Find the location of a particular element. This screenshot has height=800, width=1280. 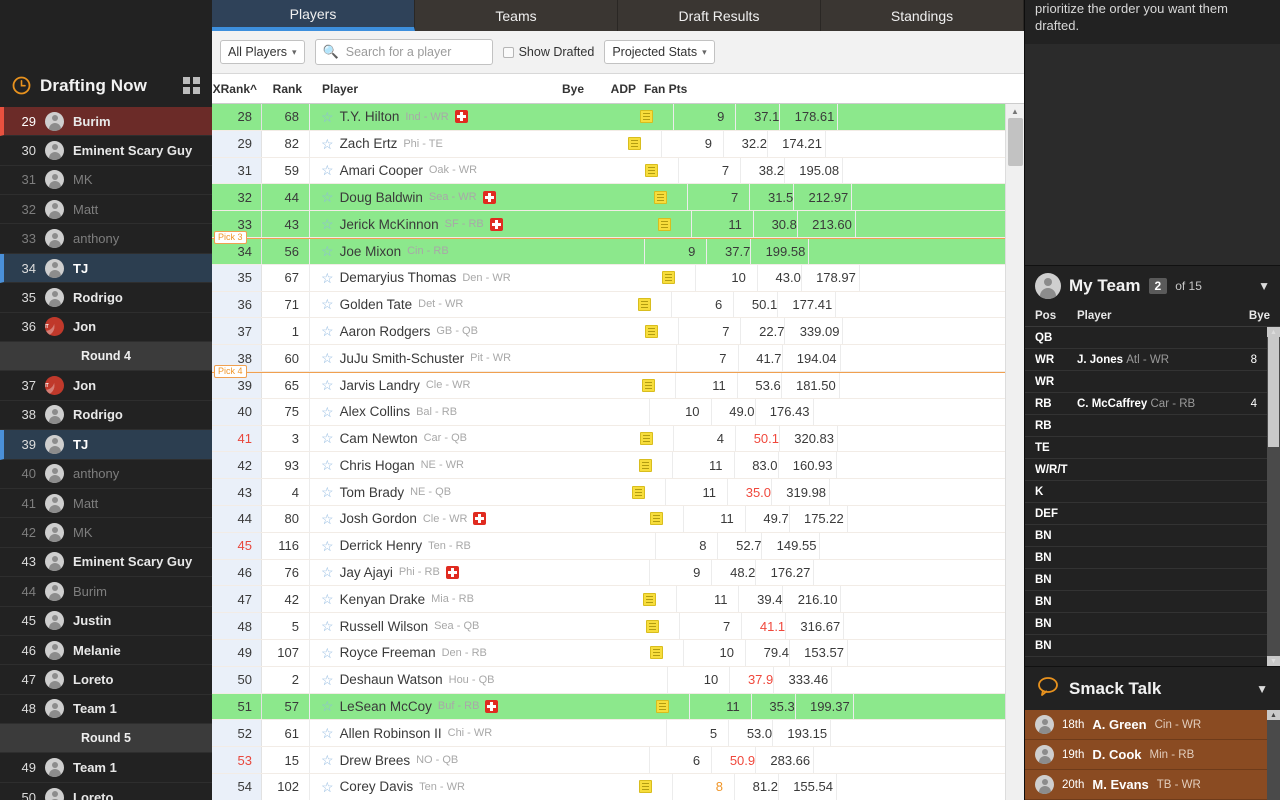

pick-row: 41 Matt is located at coordinates (106, 504).